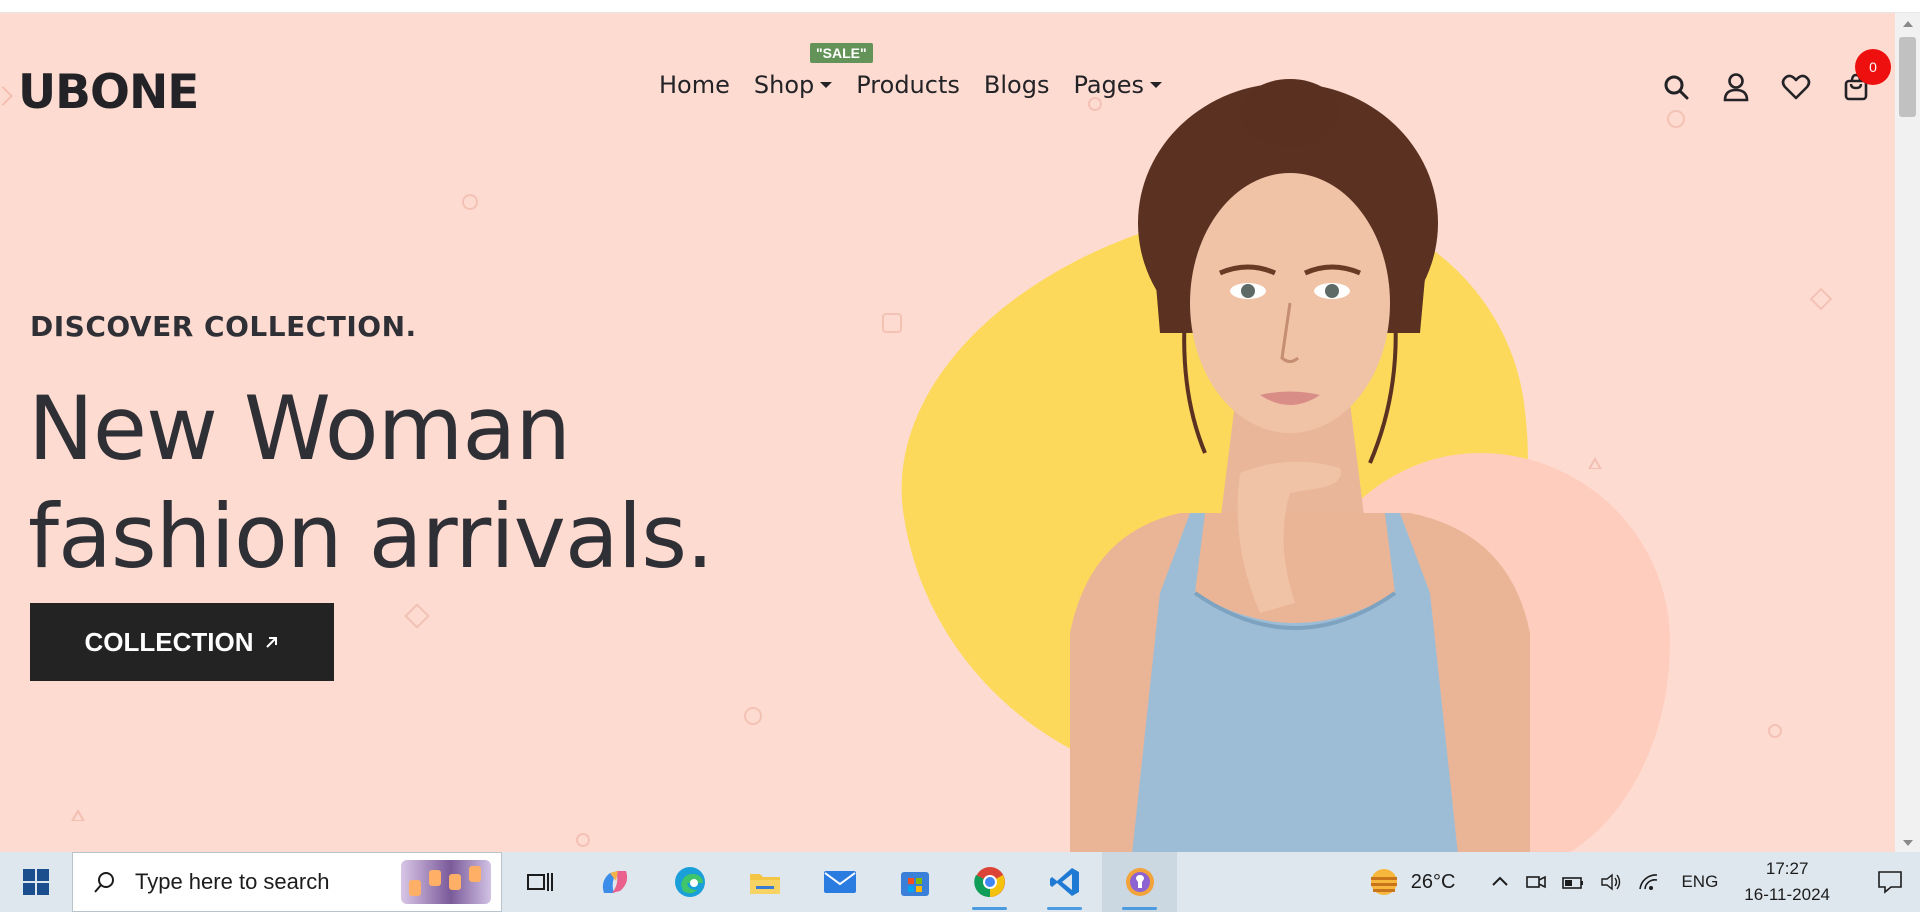 This screenshot has height=912, width=1920. I want to click on mail-icon, so click(839, 882).